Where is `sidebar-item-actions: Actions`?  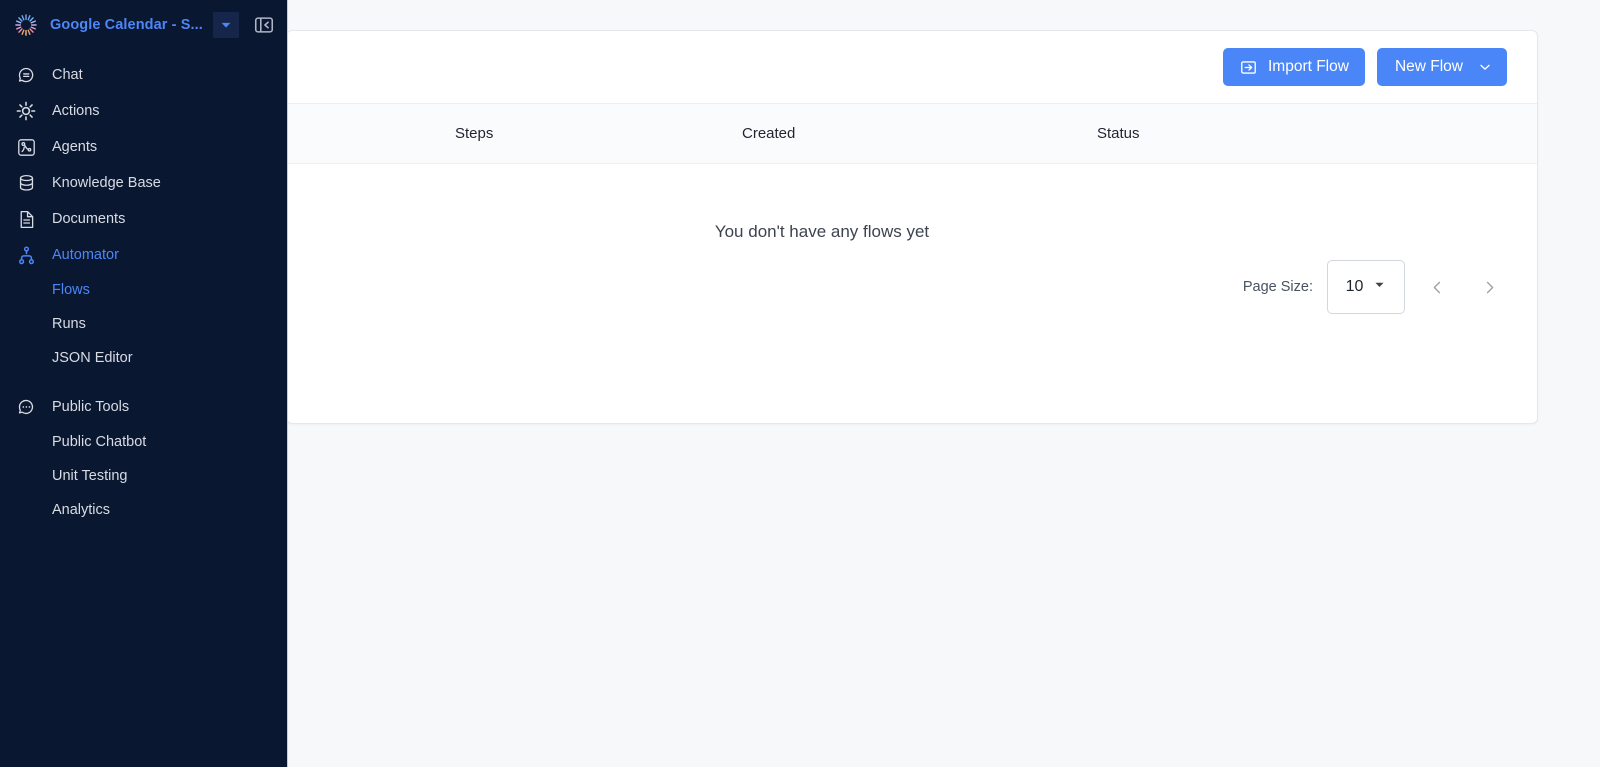
sidebar-item-actions: Actions is located at coordinates (143, 111).